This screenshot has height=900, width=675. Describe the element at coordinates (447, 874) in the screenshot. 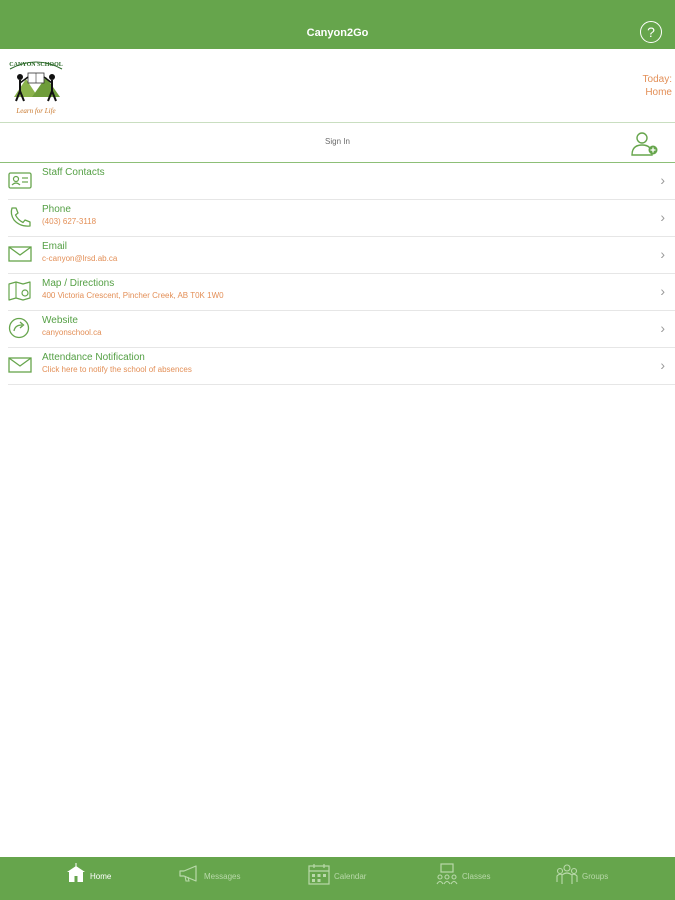

I see `classroom-icon` at that location.